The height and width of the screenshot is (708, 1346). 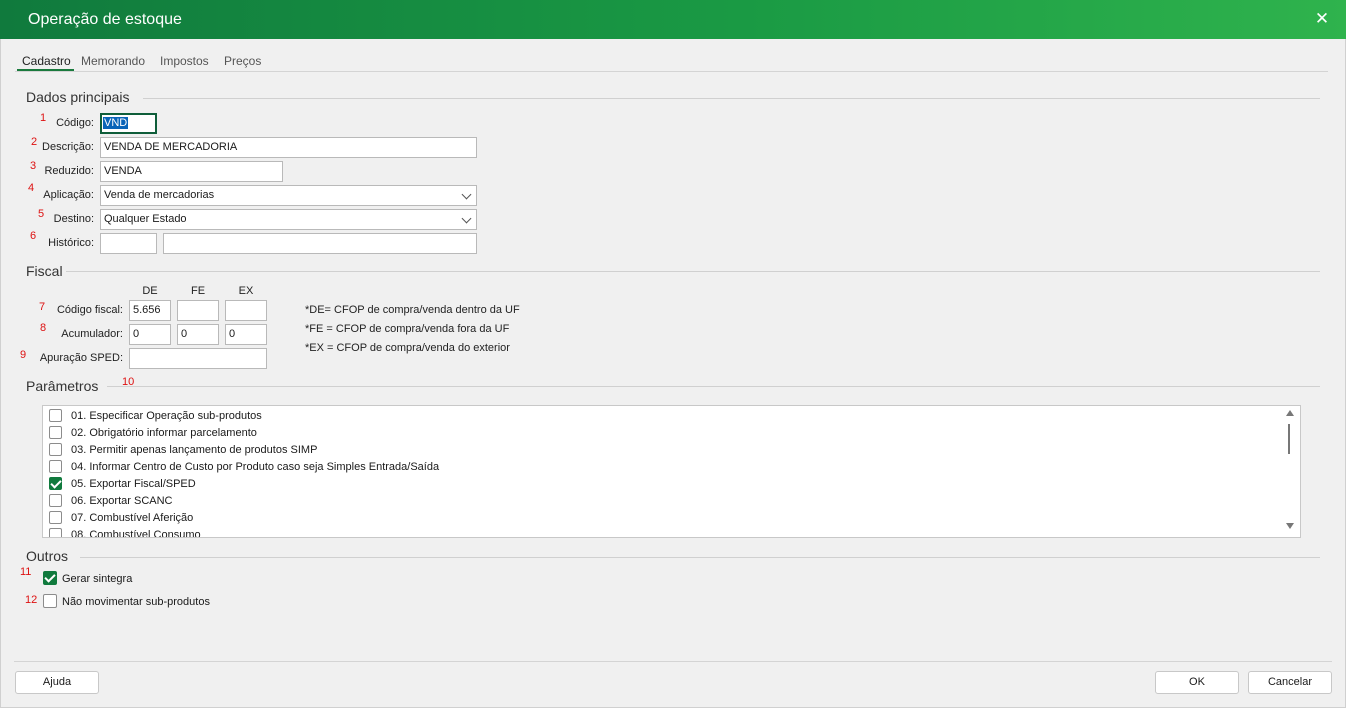 I want to click on param-item: 07. Combustível Aferição, so click(x=121, y=518).